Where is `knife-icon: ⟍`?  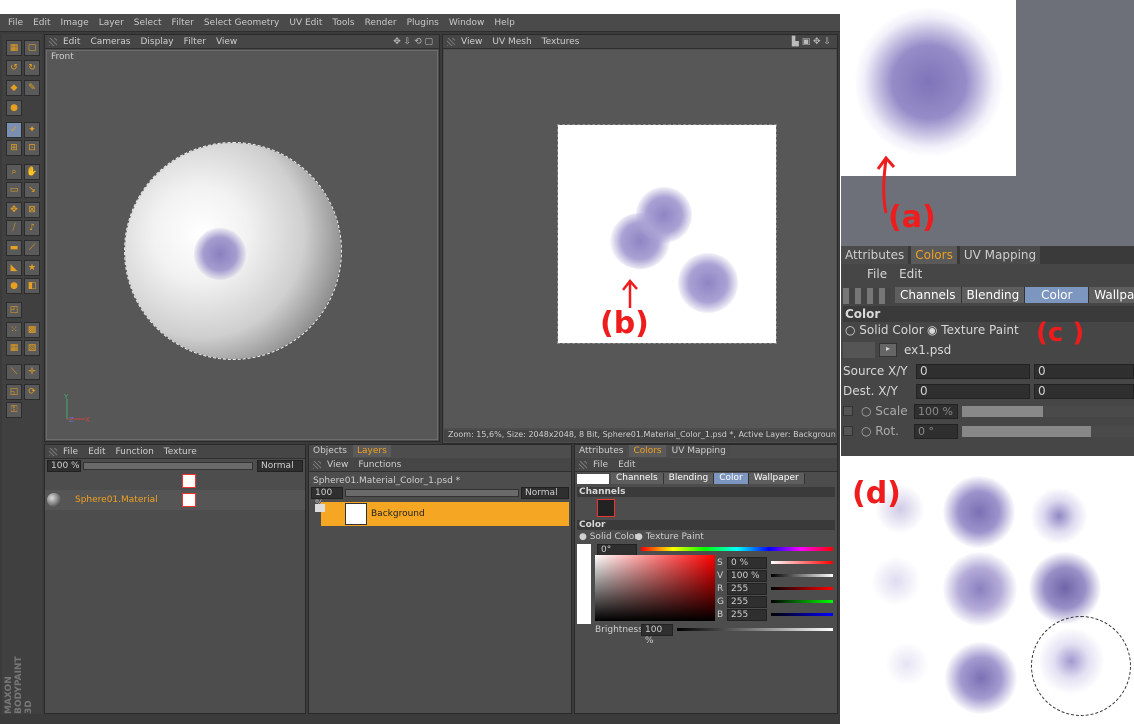 knife-icon: ⟍ is located at coordinates (14, 372).